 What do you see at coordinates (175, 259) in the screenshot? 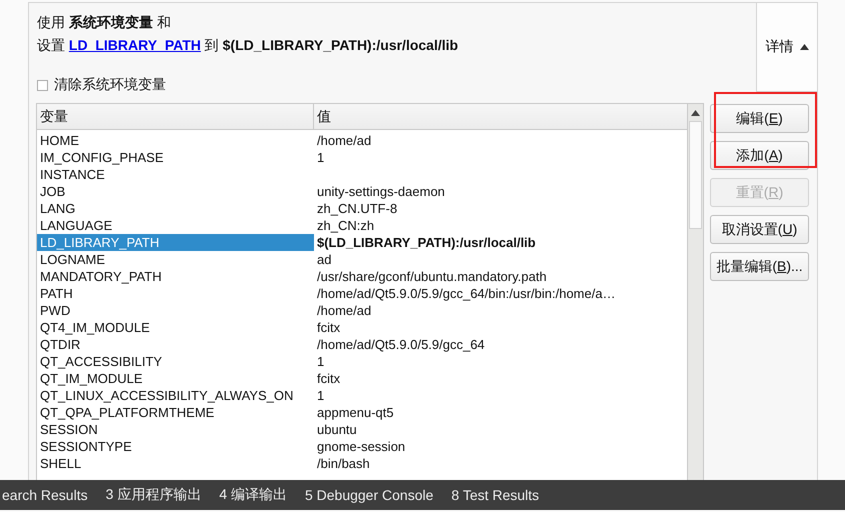
I see `table-cell: LOGNAME` at bounding box center [175, 259].